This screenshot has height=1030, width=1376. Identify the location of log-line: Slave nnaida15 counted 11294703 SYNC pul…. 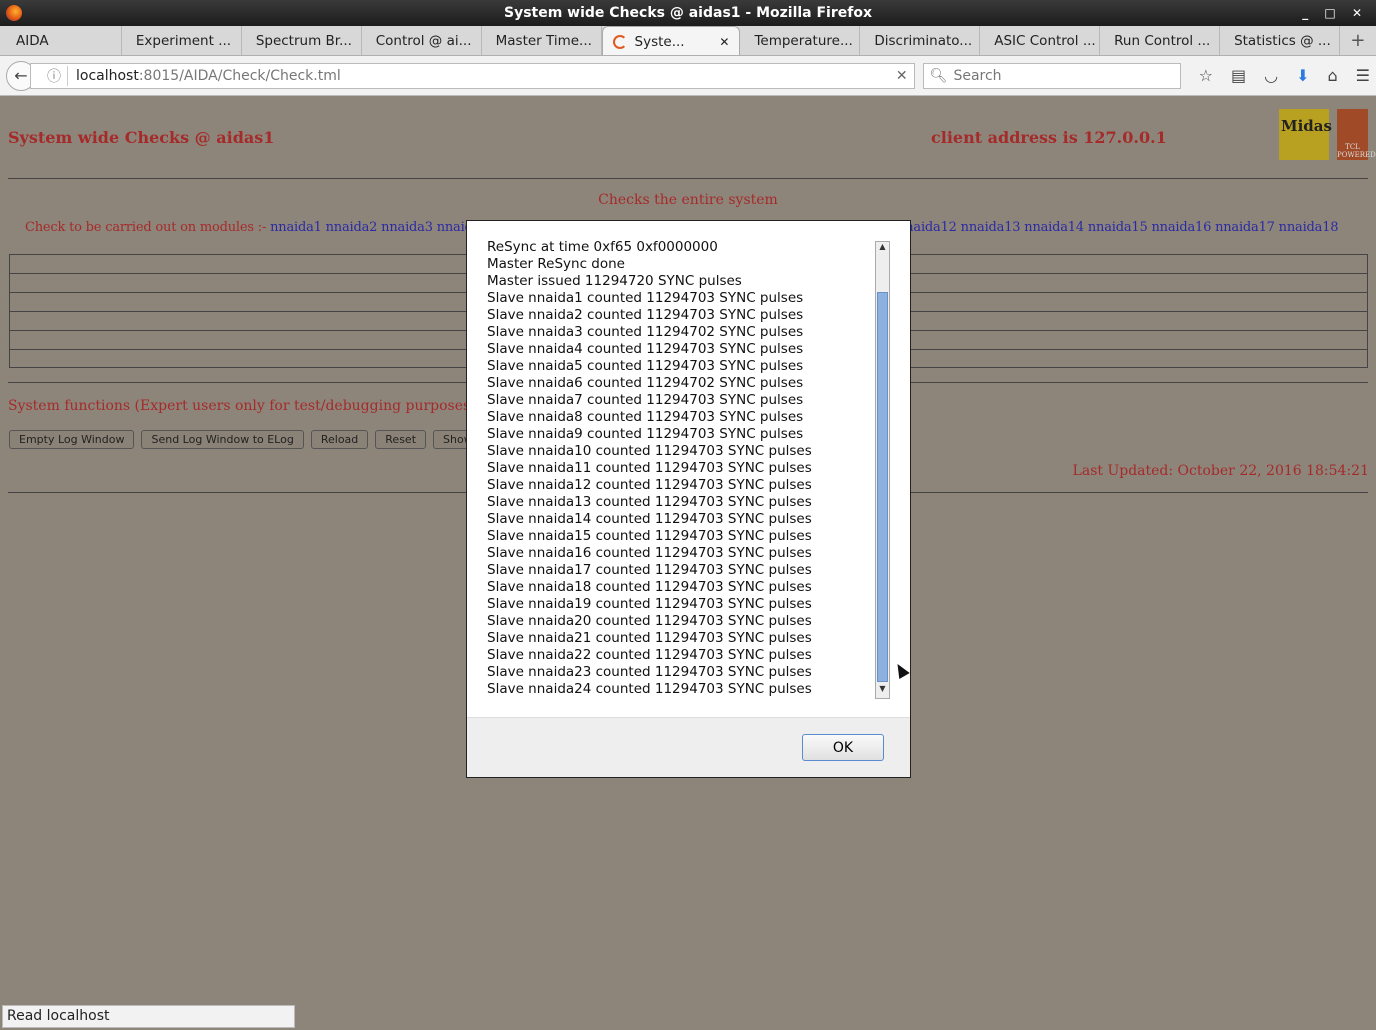
(649, 536).